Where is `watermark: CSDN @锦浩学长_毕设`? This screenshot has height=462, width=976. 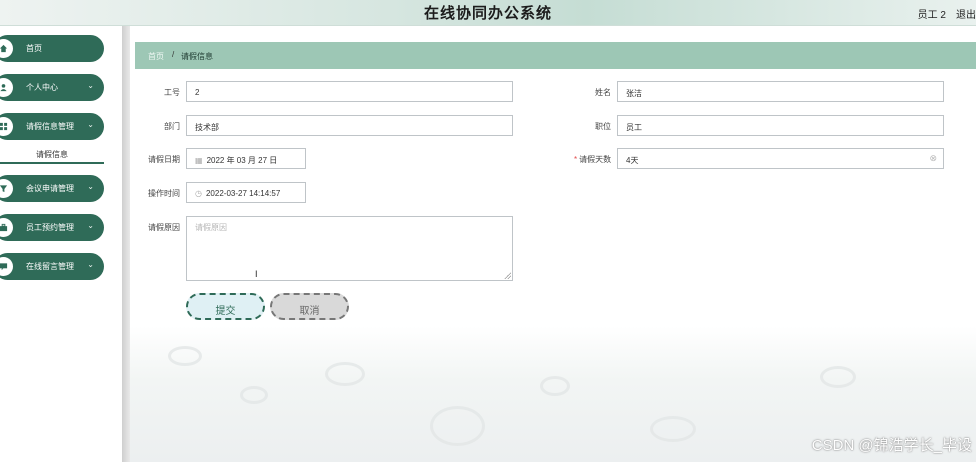 watermark: CSDN @锦浩学长_毕设 is located at coordinates (891, 445).